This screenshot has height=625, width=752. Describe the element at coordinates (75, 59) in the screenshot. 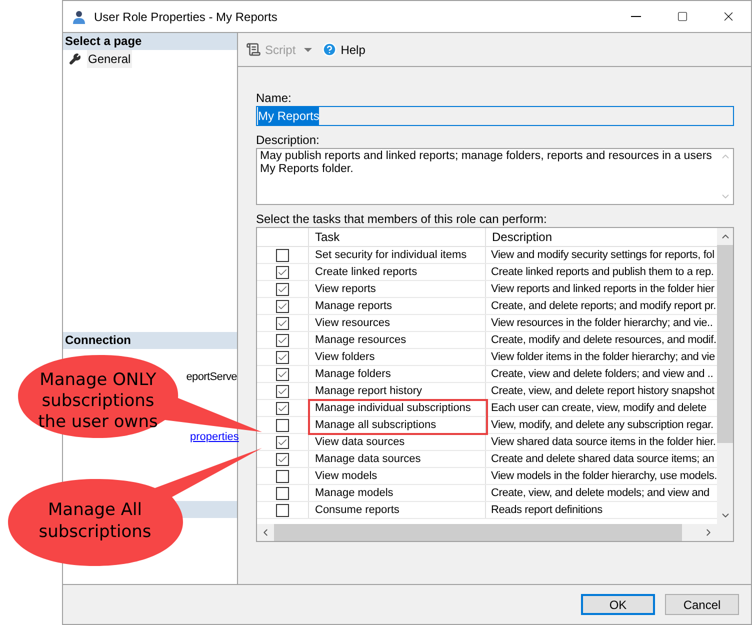

I see `wrench-icon` at that location.